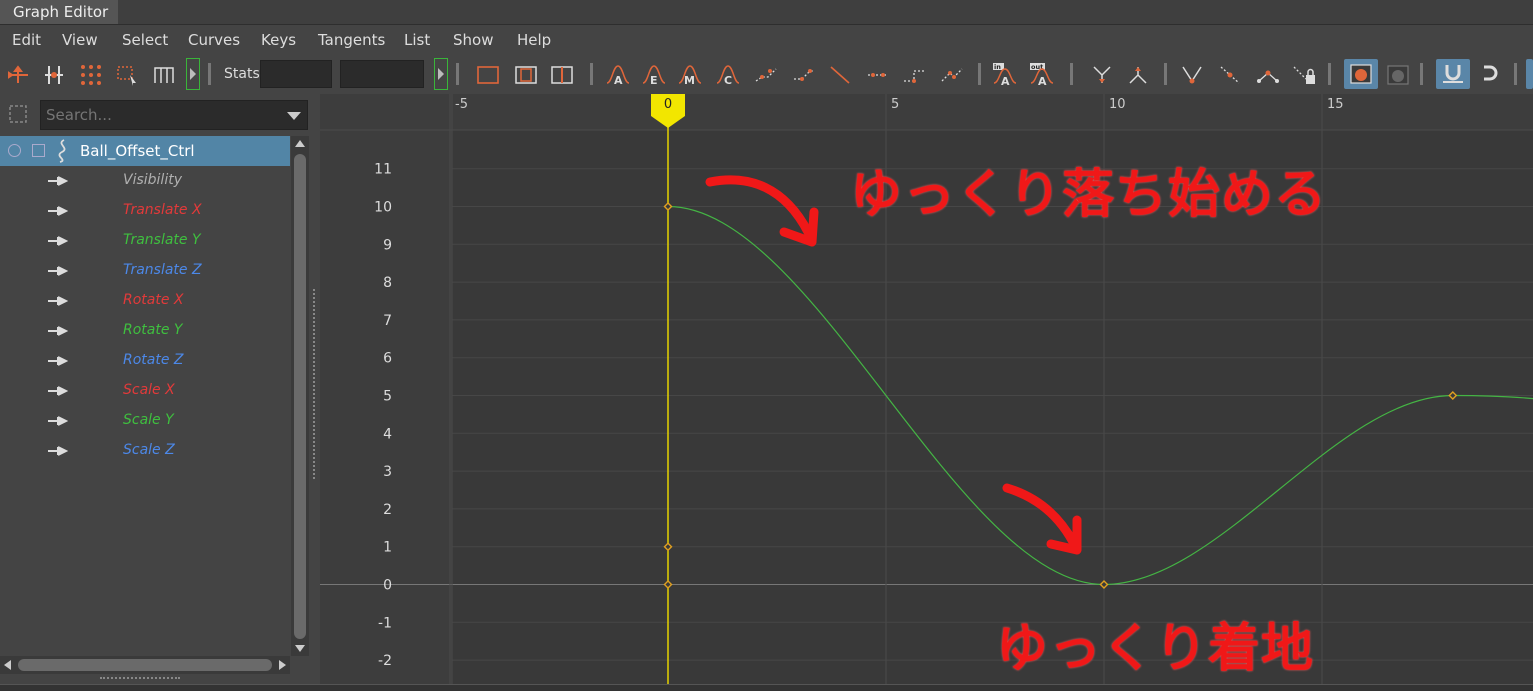  What do you see at coordinates (18, 114) in the screenshot?
I see `filter-icon` at bounding box center [18, 114].